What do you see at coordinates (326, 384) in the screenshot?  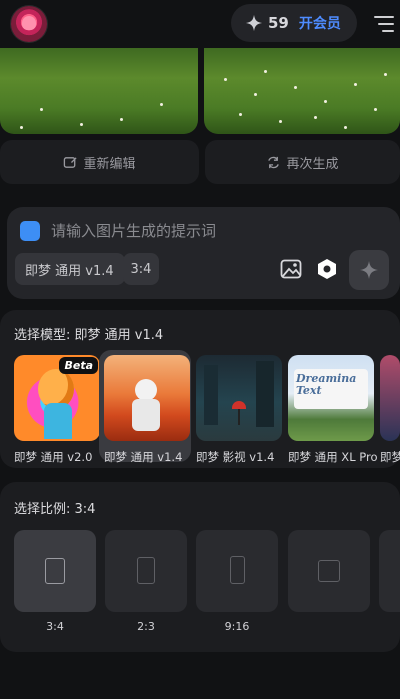 I see `thumb-text: Dreamina Text` at bounding box center [326, 384].